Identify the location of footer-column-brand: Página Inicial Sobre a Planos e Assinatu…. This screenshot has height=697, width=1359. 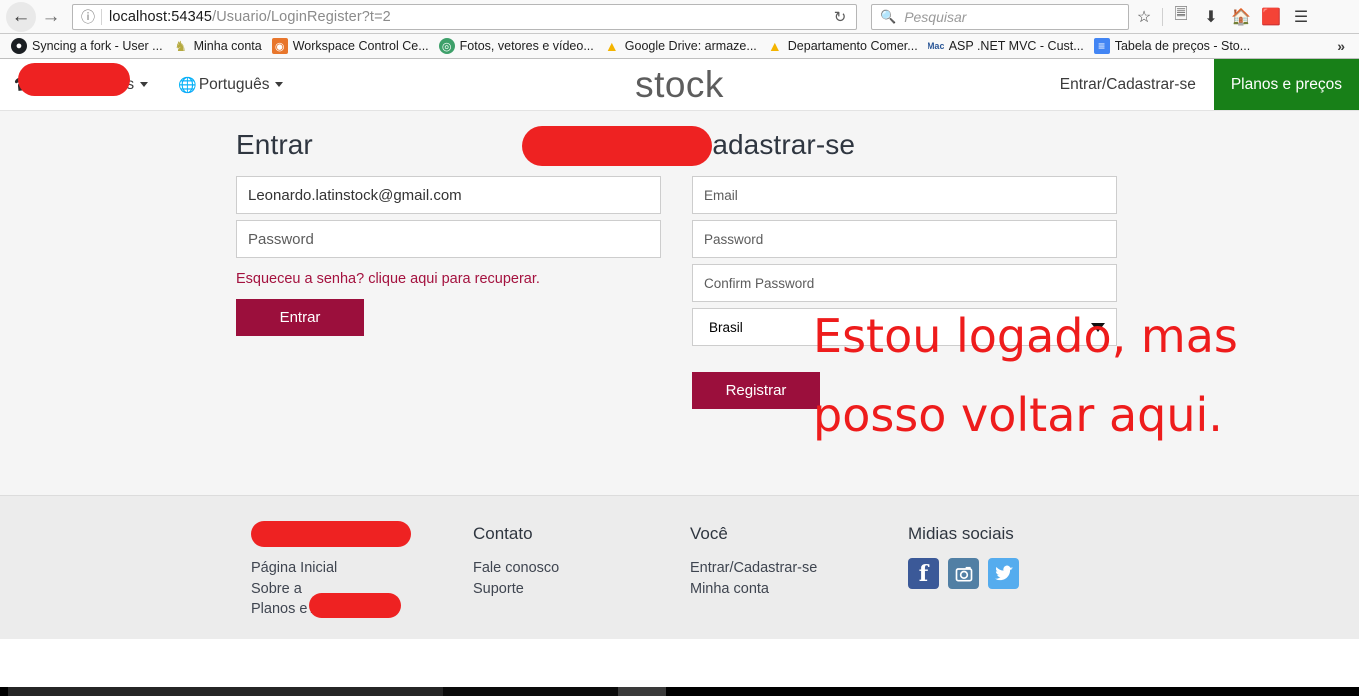
(362, 570).